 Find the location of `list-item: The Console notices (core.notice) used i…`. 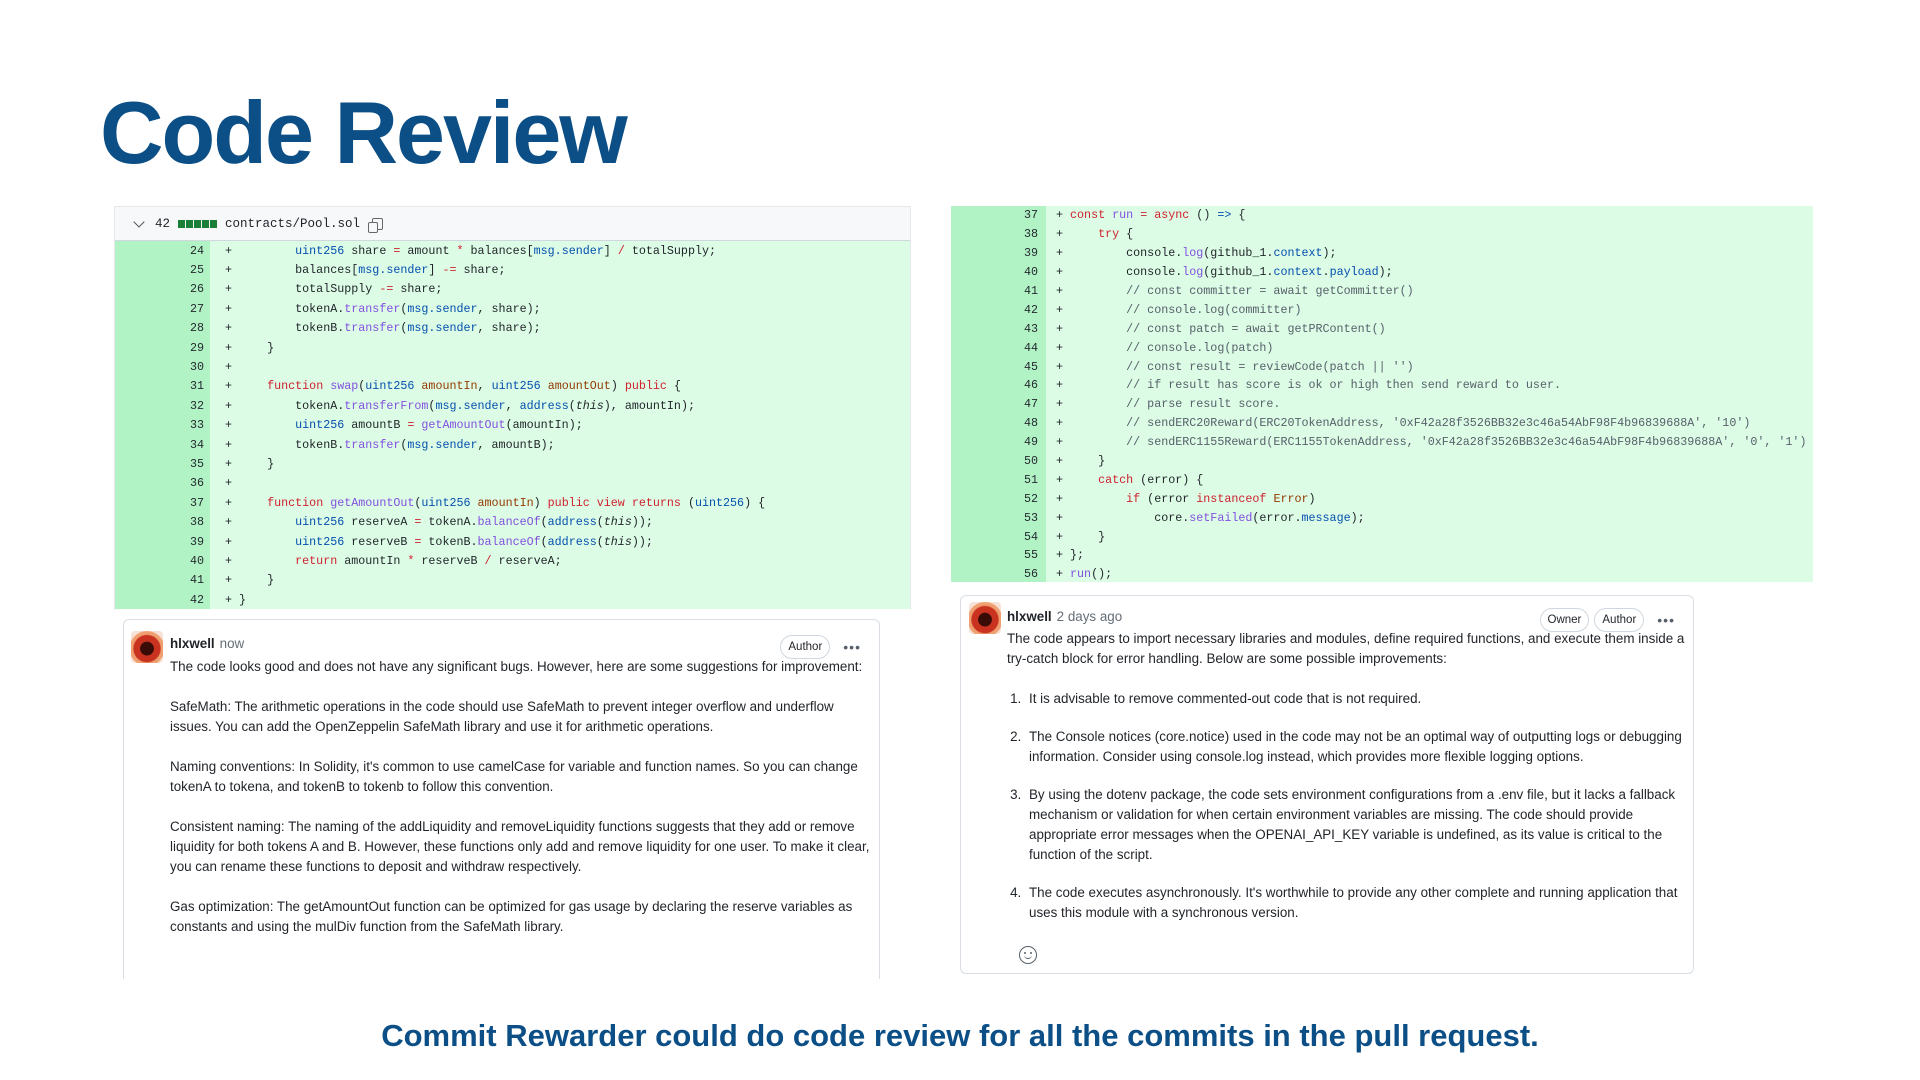

list-item: The Console notices (core.notice) used i… is located at coordinates (1356, 747).